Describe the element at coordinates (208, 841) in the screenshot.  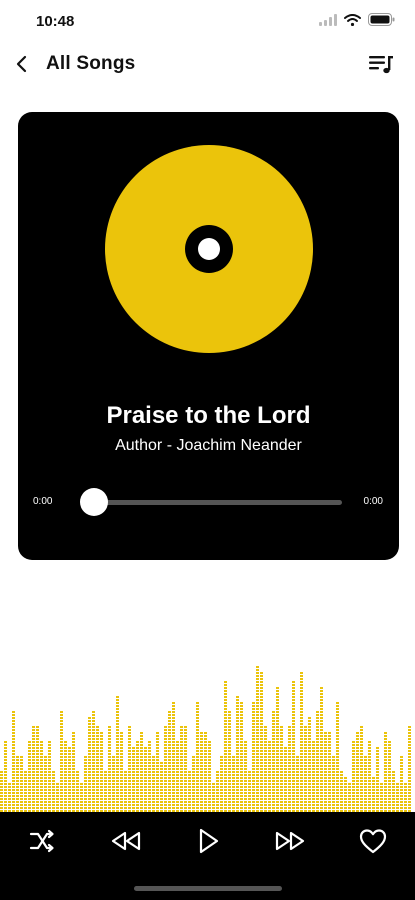
I see `play-button` at that location.